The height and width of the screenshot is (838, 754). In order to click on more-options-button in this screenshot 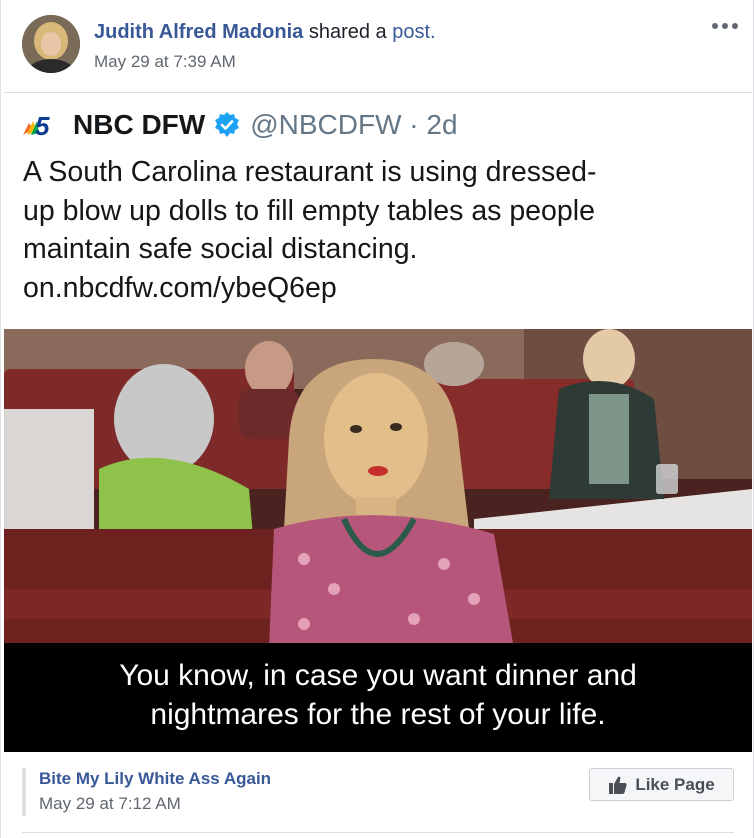, I will do `click(725, 24)`.